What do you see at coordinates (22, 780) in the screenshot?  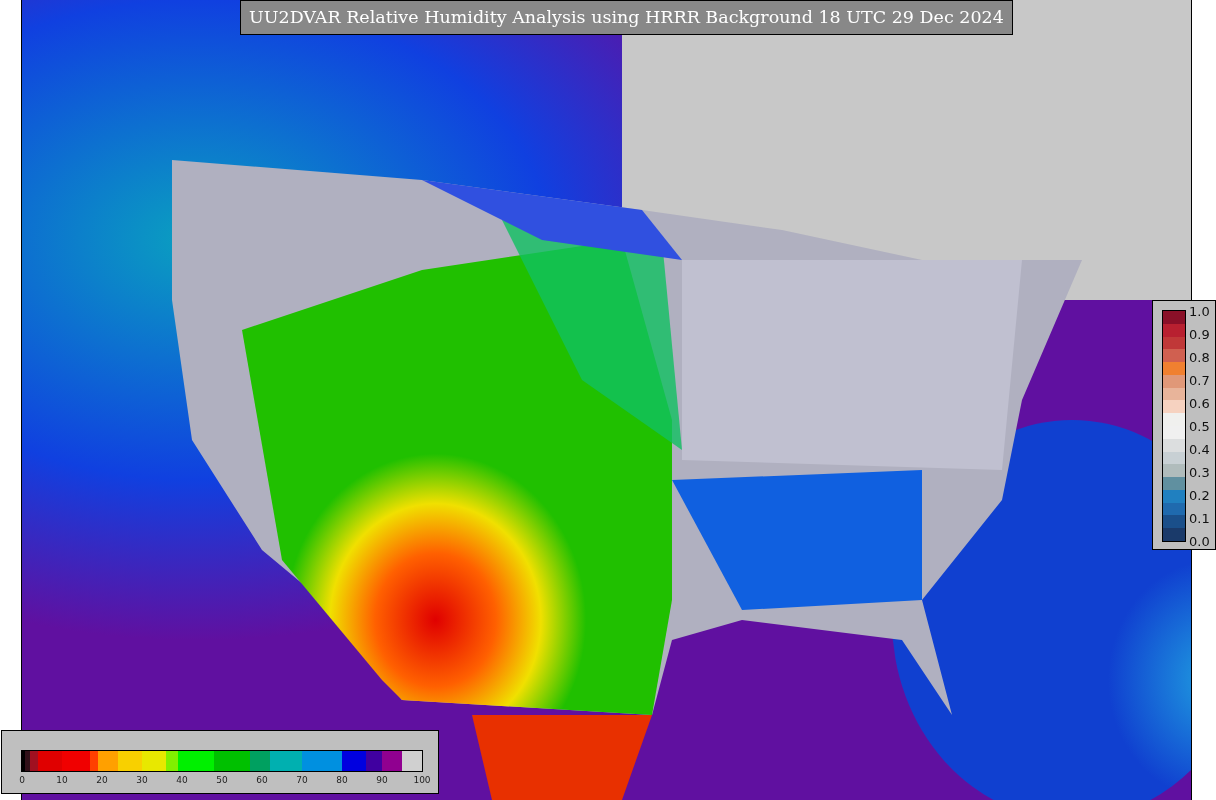 I see `tick-label: 0` at bounding box center [22, 780].